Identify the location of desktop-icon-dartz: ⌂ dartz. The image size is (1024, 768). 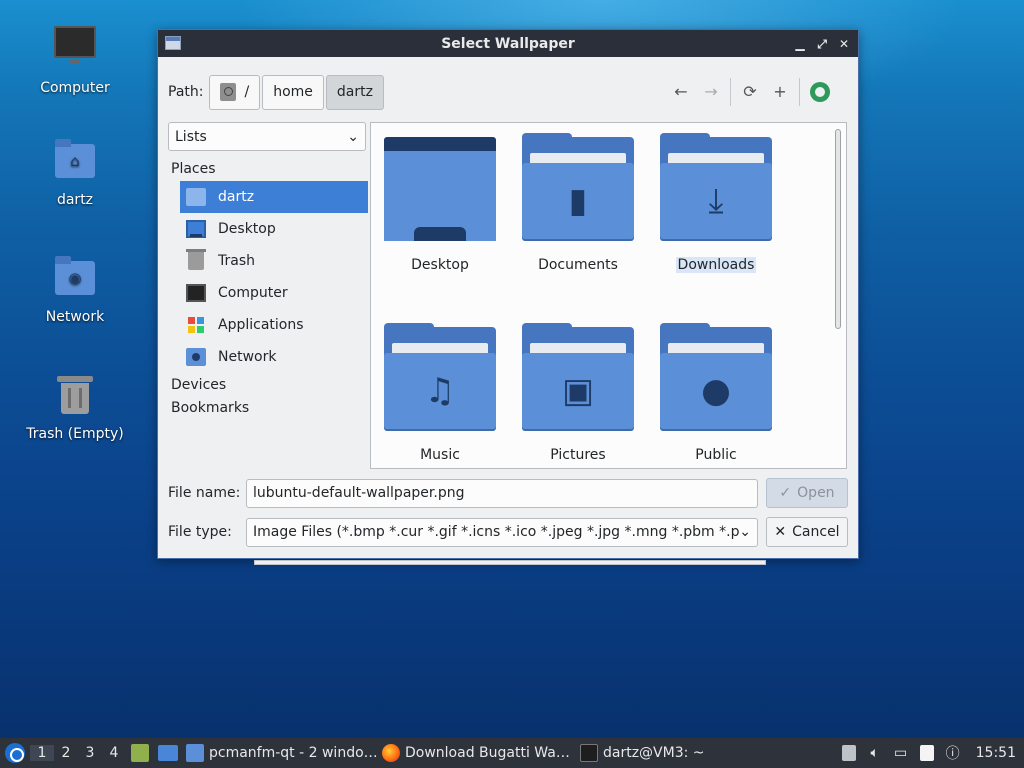
(75, 173).